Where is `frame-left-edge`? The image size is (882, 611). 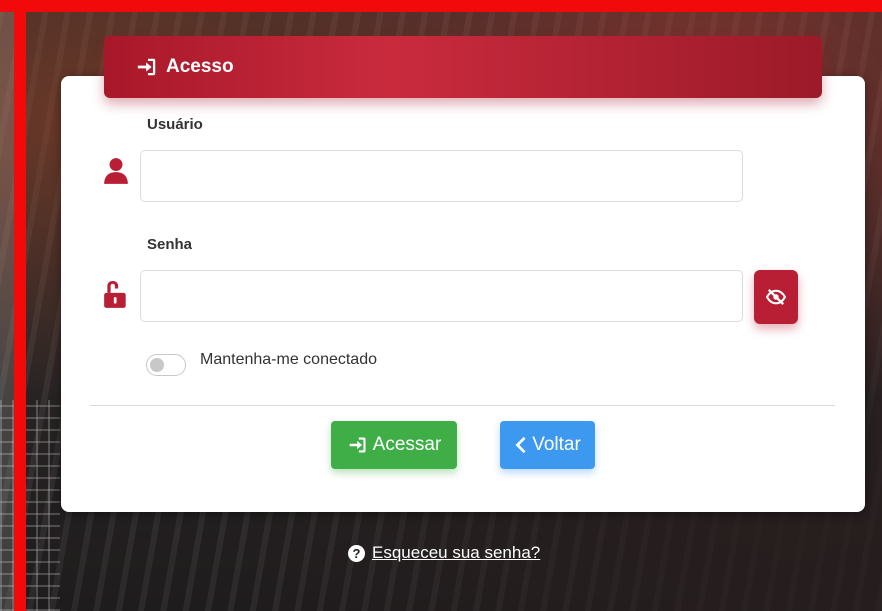
frame-left-edge is located at coordinates (7, 305).